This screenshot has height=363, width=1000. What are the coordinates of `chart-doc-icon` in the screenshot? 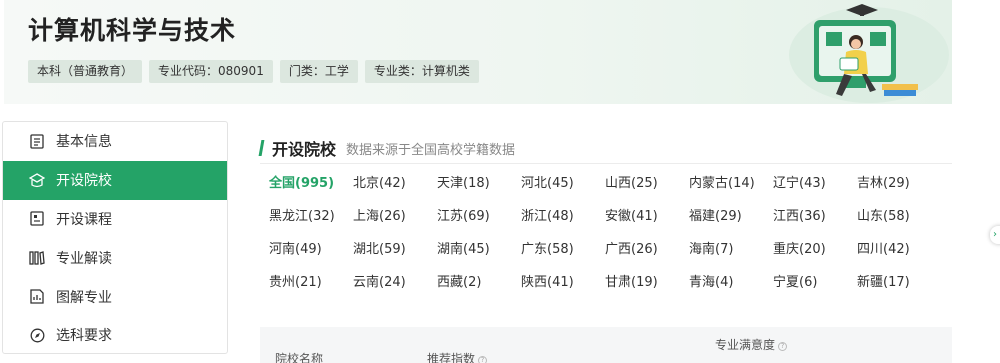 It's located at (37, 297).